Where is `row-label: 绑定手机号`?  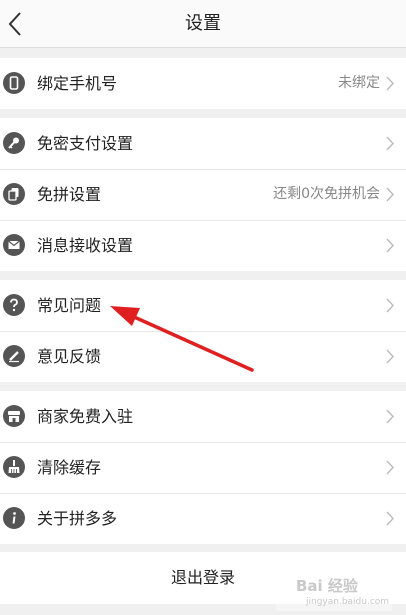 row-label: 绑定手机号 is located at coordinates (77, 83).